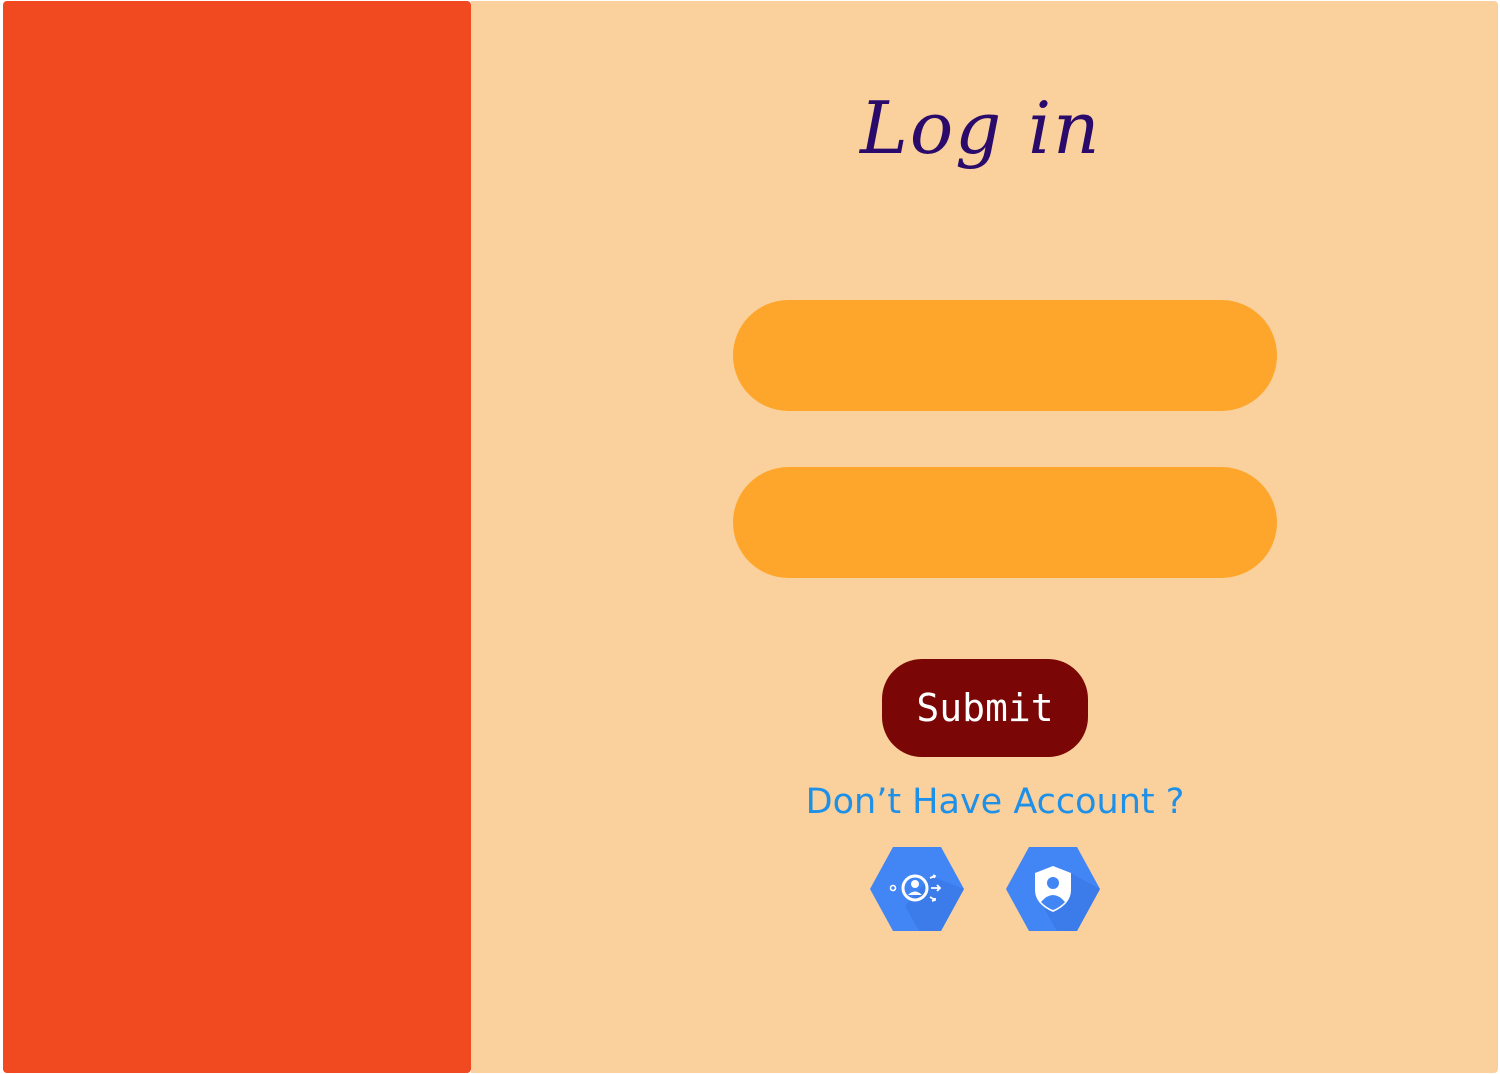  What do you see at coordinates (1053, 889) in the screenshot?
I see `identity-shield-icon` at bounding box center [1053, 889].